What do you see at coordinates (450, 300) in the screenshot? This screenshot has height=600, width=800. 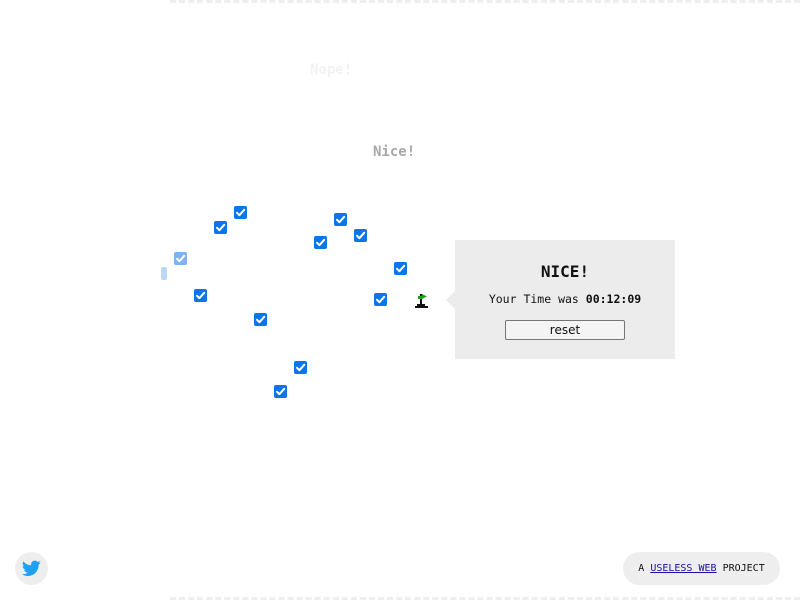 I see `popup-pointer` at bounding box center [450, 300].